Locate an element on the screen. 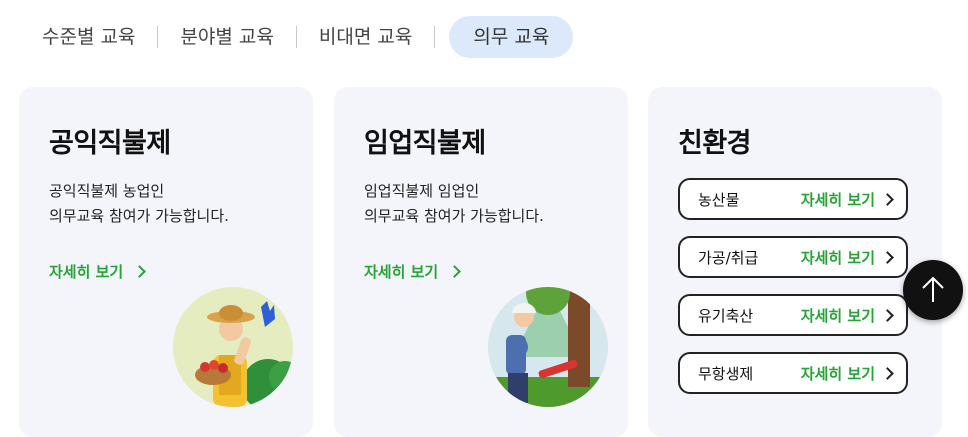  eco-item-label: 가공/취급 is located at coordinates (728, 257).